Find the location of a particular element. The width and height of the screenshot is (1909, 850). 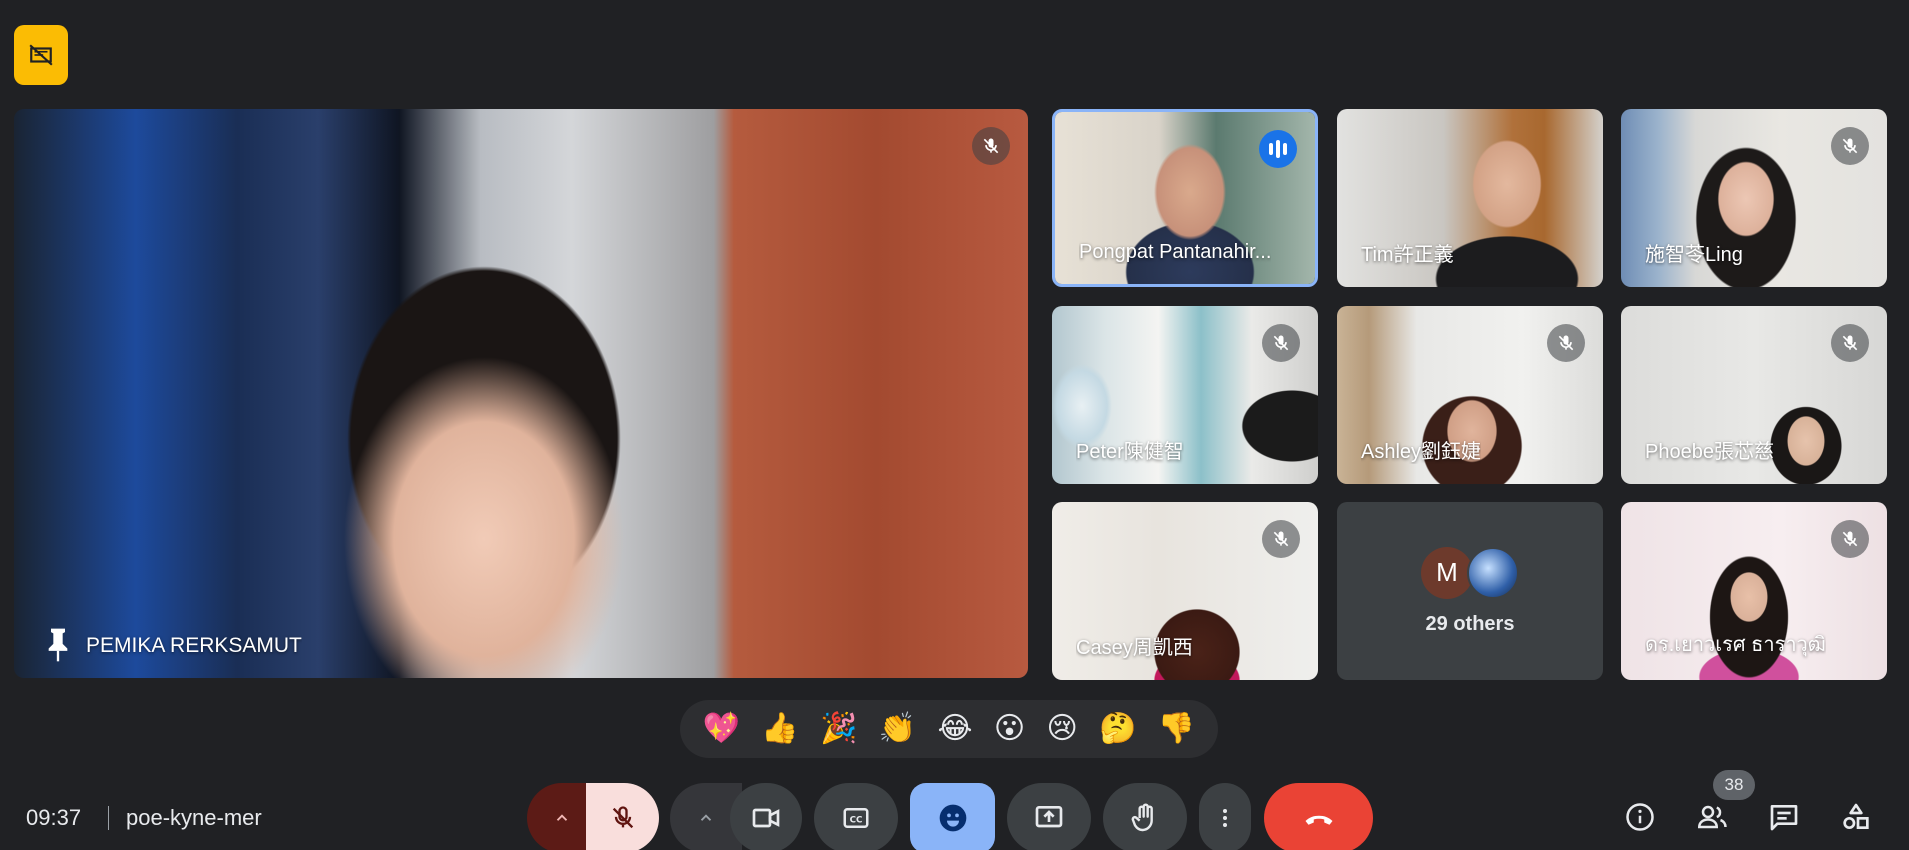

leave-call-button is located at coordinates (1318, 816).